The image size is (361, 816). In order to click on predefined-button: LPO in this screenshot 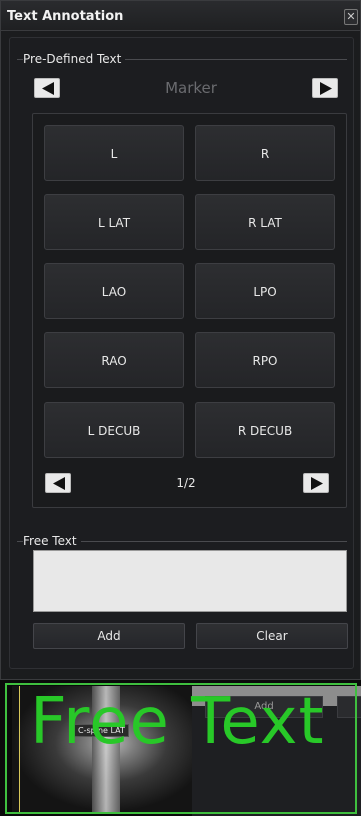, I will do `click(265, 291)`.